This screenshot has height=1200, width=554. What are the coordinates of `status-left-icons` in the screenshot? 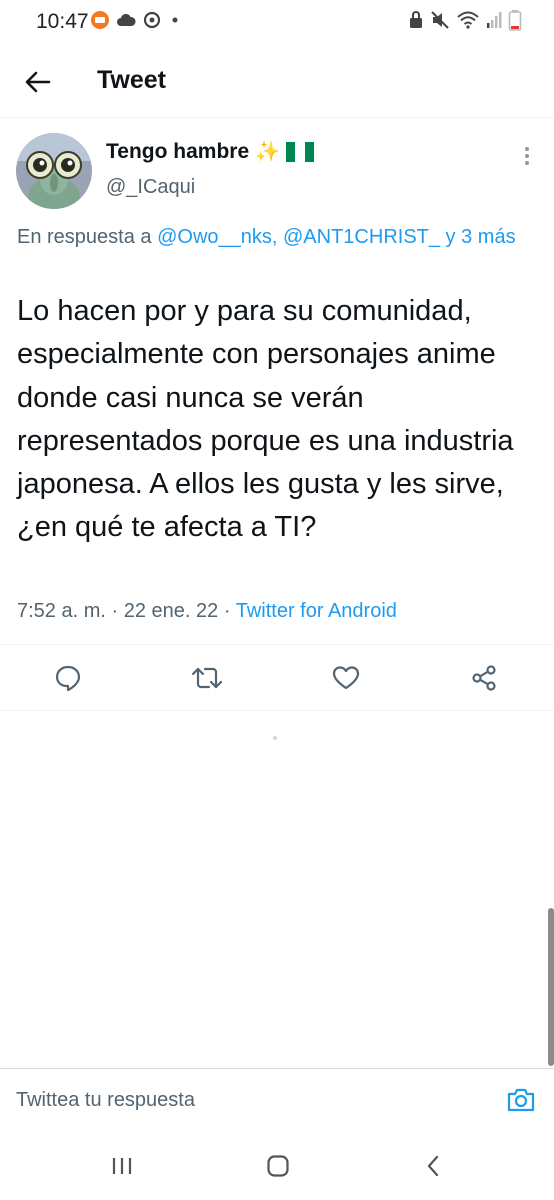 It's located at (136, 22).